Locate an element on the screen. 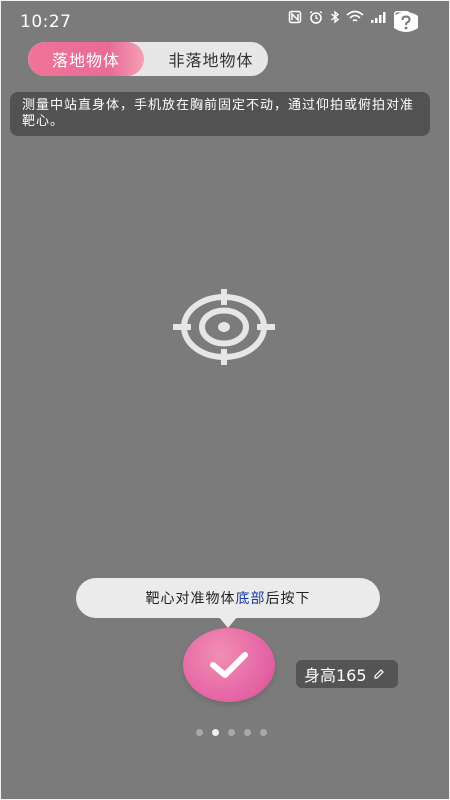 This screenshot has width=450, height=800. signal-icon is located at coordinates (379, 17).